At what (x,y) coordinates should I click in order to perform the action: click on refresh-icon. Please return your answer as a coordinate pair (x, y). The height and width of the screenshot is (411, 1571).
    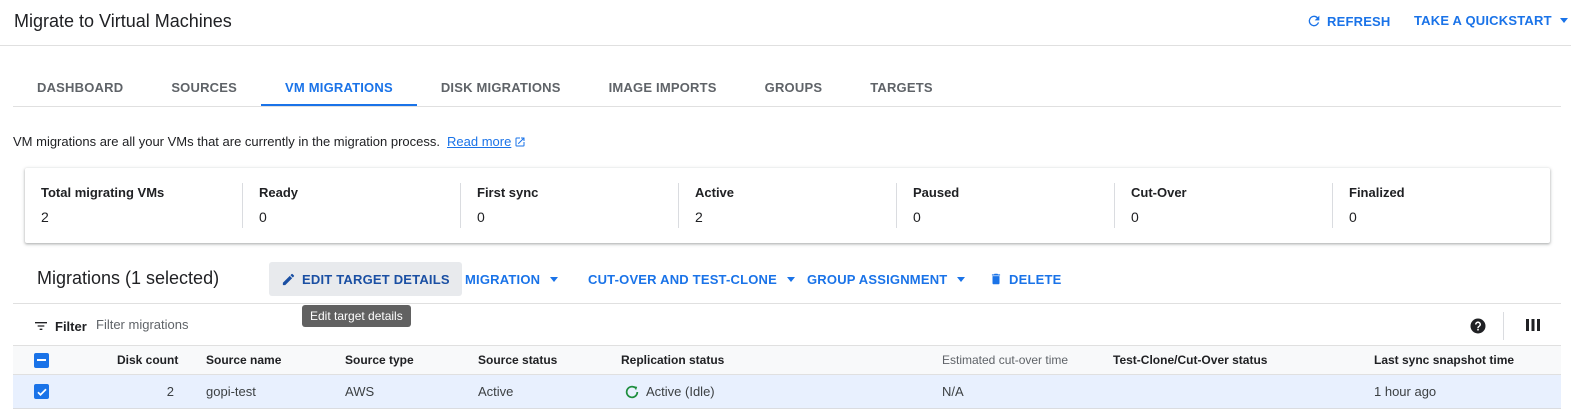
    Looking at the image, I should click on (1314, 21).